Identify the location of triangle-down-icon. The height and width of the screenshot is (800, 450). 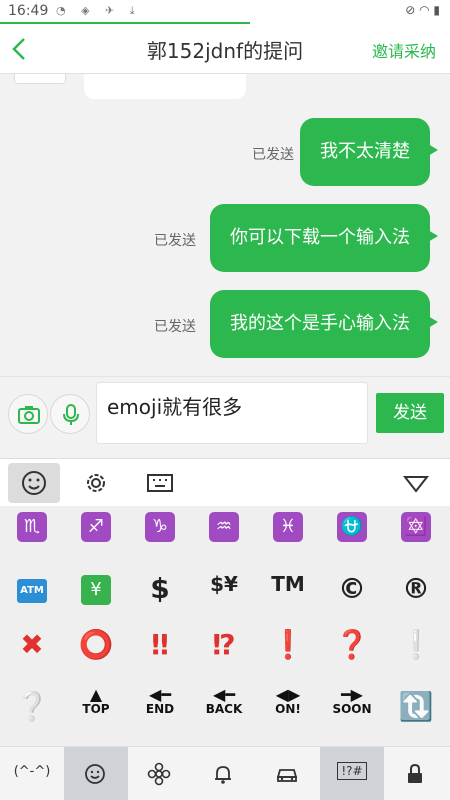
(416, 484).